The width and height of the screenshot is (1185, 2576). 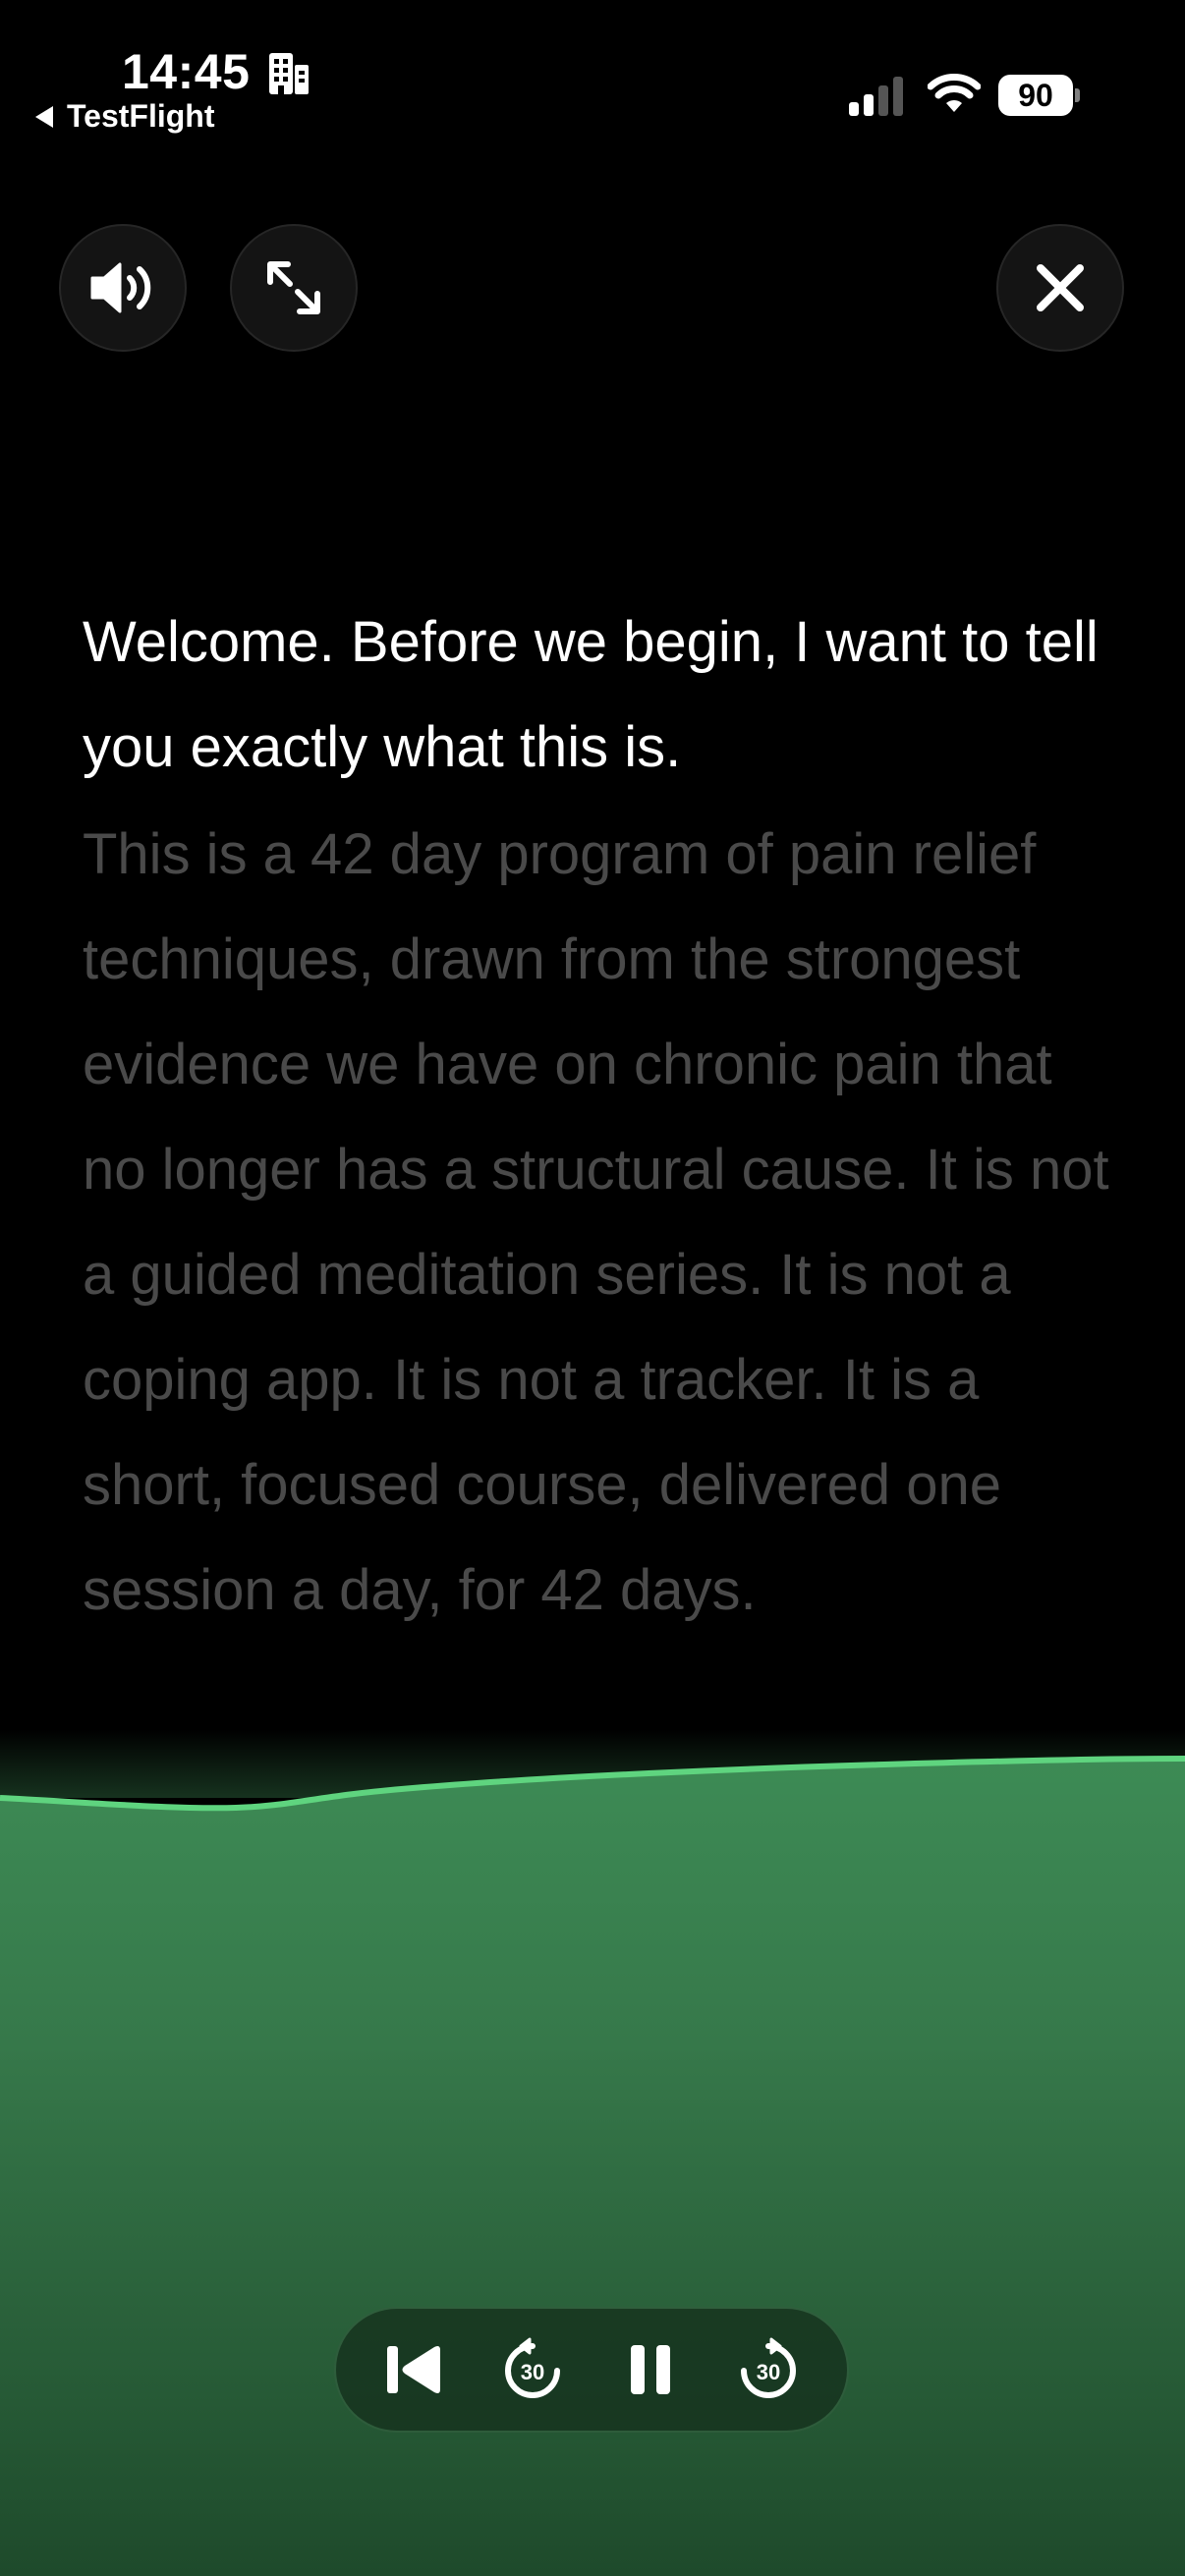 What do you see at coordinates (186, 71) in the screenshot?
I see `status-time: 14:45` at bounding box center [186, 71].